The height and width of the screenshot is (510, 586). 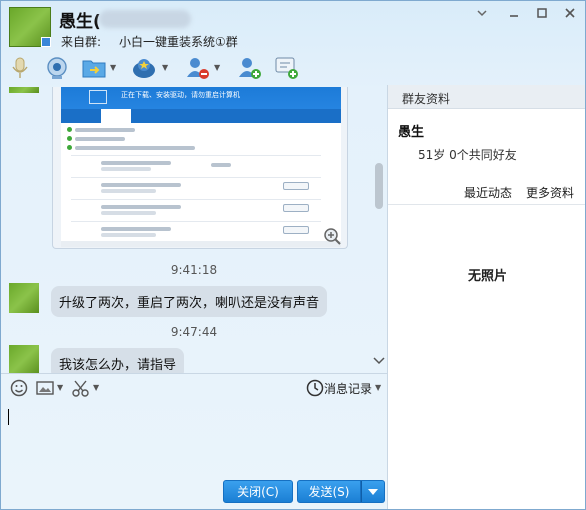 What do you see at coordinates (378, 387) in the screenshot?
I see `history-menu-arrow: ▼` at bounding box center [378, 387].